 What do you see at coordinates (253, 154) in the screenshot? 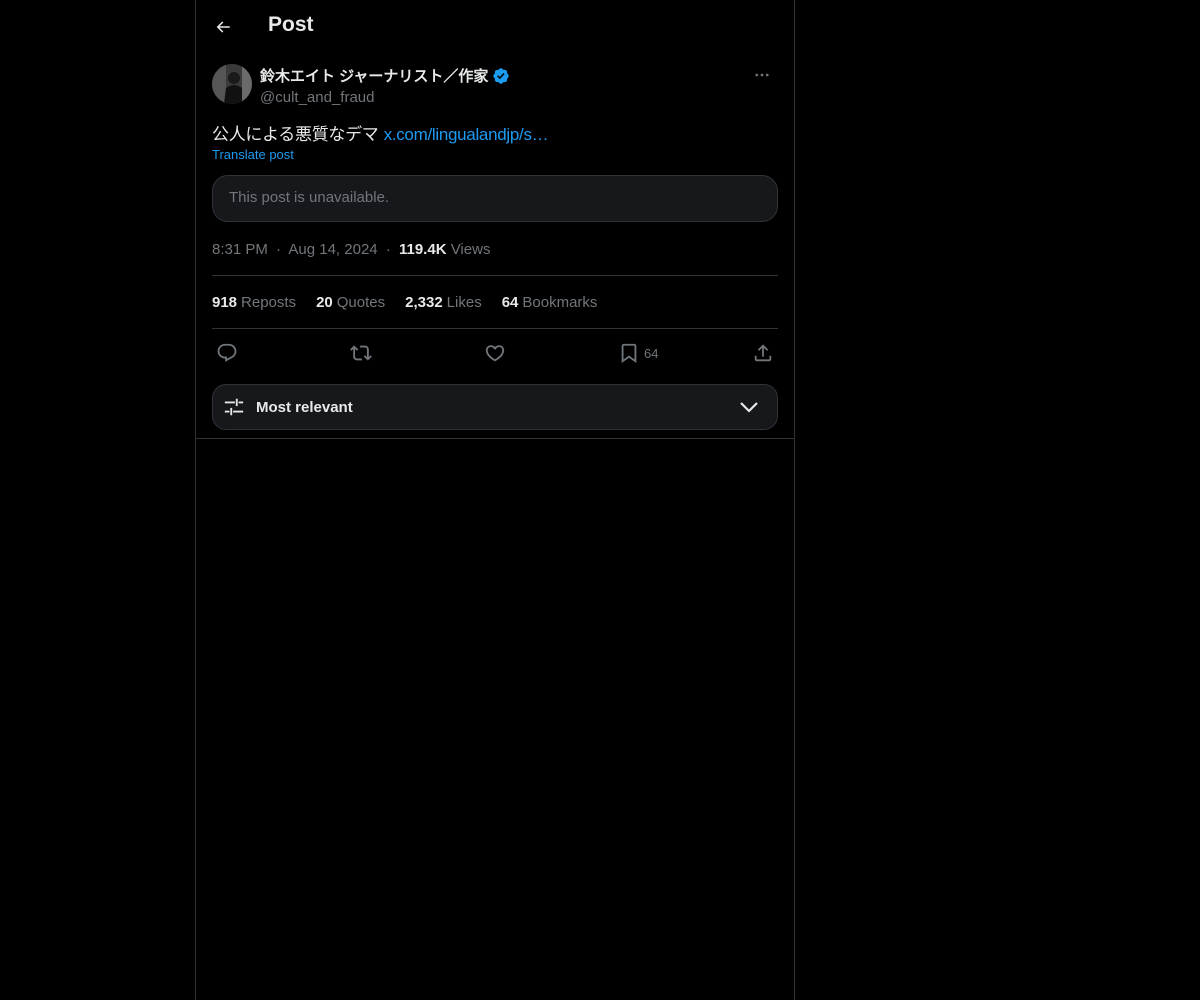
I see `translate-post-link: Translate post` at bounding box center [253, 154].